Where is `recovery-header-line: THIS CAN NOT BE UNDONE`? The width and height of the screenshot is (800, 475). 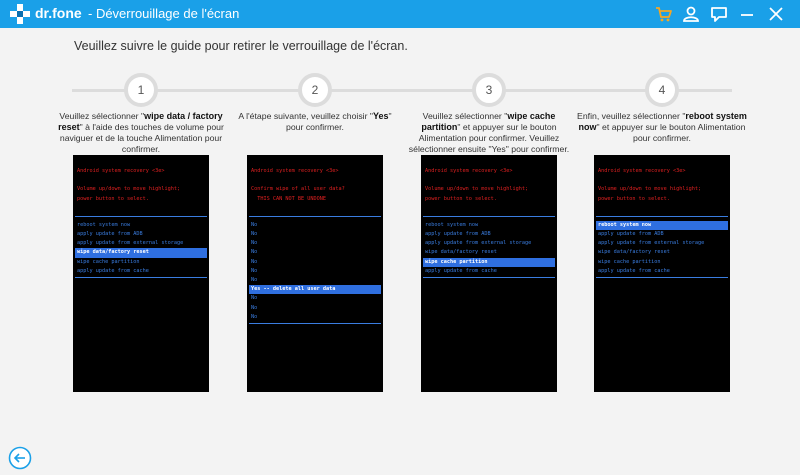
recovery-header-line: THIS CAN NOT BE UNDONE is located at coordinates (288, 198).